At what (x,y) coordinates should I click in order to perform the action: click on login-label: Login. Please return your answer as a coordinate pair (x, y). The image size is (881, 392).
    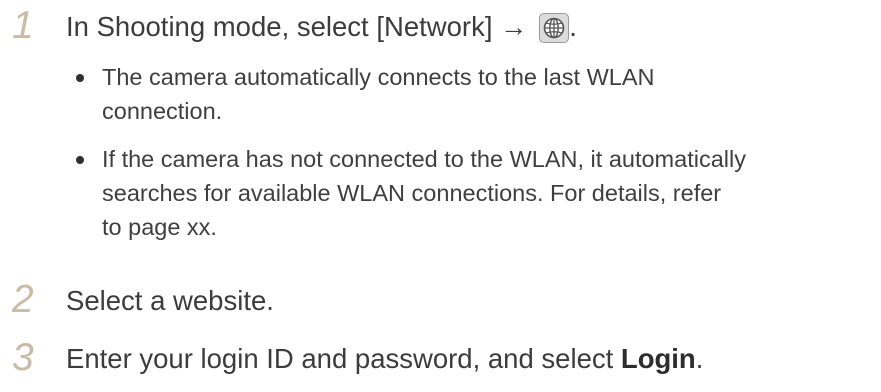
    Looking at the image, I should click on (658, 358).